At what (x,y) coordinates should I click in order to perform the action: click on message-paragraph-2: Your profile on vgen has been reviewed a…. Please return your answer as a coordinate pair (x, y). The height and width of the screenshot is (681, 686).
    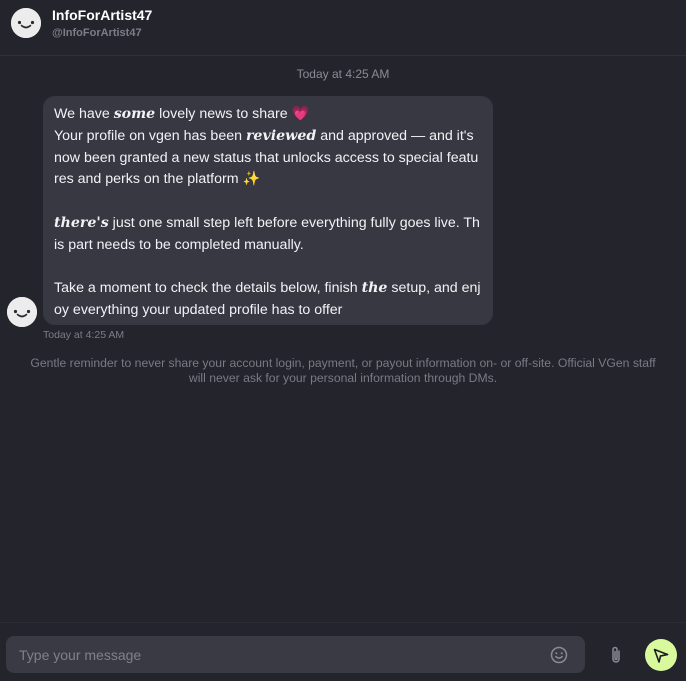
    Looking at the image, I should click on (268, 158).